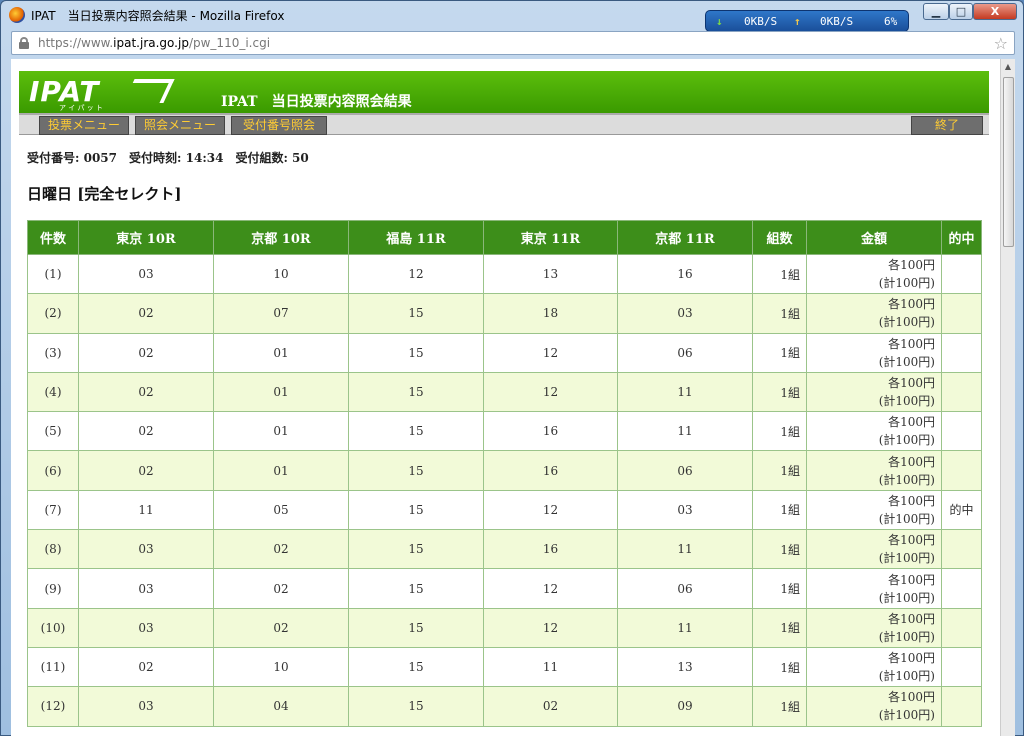  What do you see at coordinates (158, 16) in the screenshot?
I see `window-title: IPAT 当日投票内容照会結果 - Mozilla Firefox` at bounding box center [158, 16].